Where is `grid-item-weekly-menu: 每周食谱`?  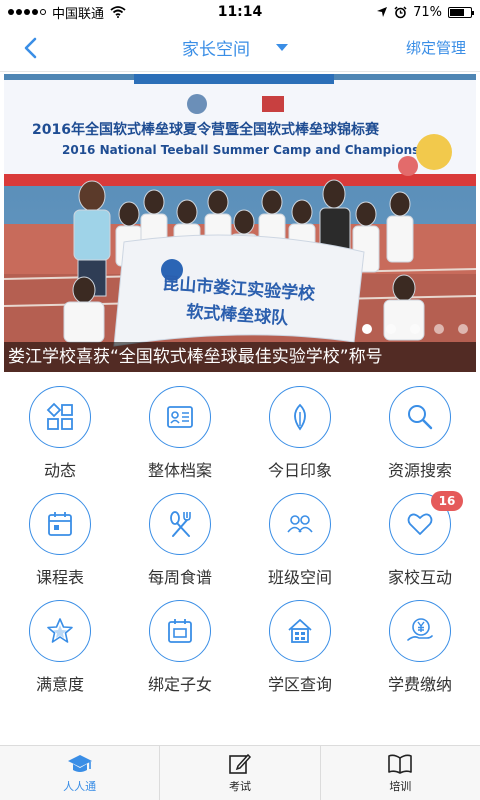 grid-item-weekly-menu: 每周食谱 is located at coordinates (180, 540).